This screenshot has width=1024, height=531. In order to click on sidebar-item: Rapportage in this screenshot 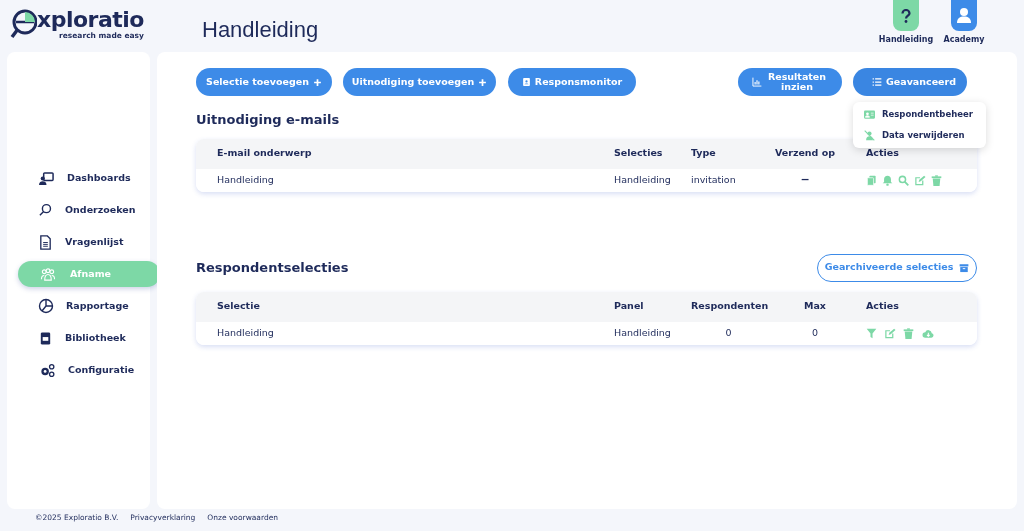, I will do `click(89, 306)`.